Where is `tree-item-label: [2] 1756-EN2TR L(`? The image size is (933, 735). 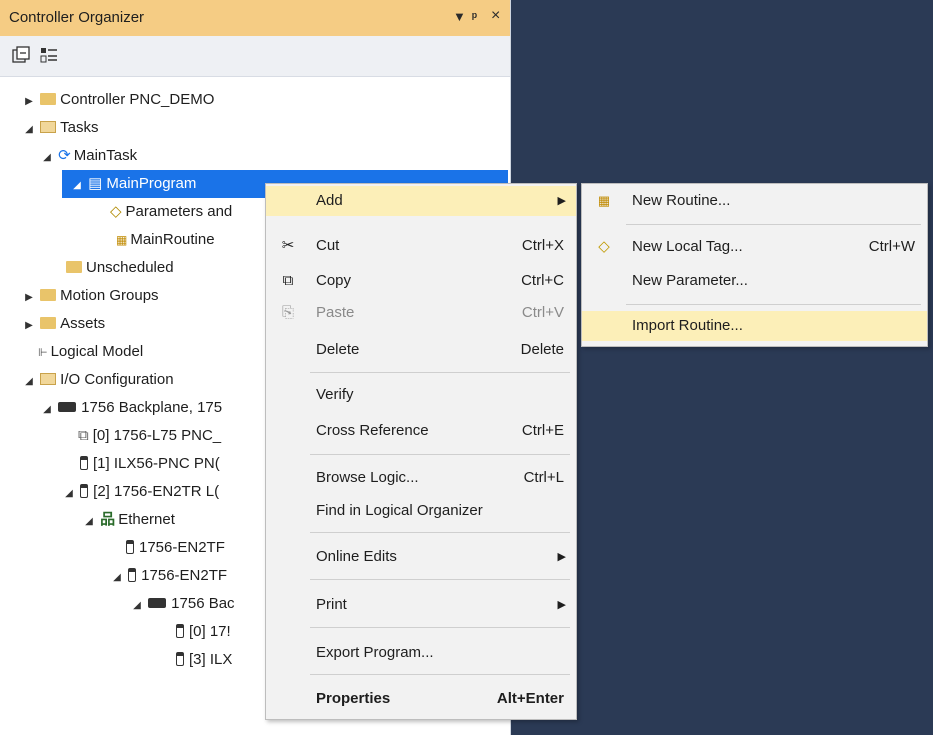 tree-item-label: [2] 1756-EN2TR L( is located at coordinates (156, 491).